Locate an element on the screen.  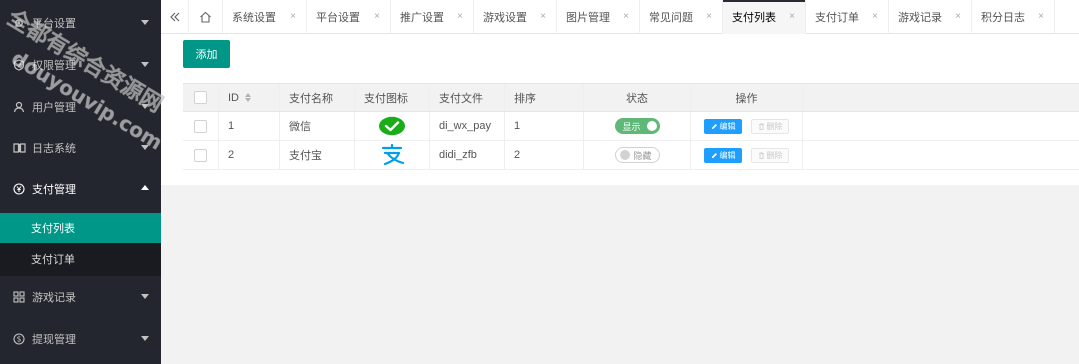
payment-submenu: 支付列表 支付订单 is located at coordinates (80, 244).